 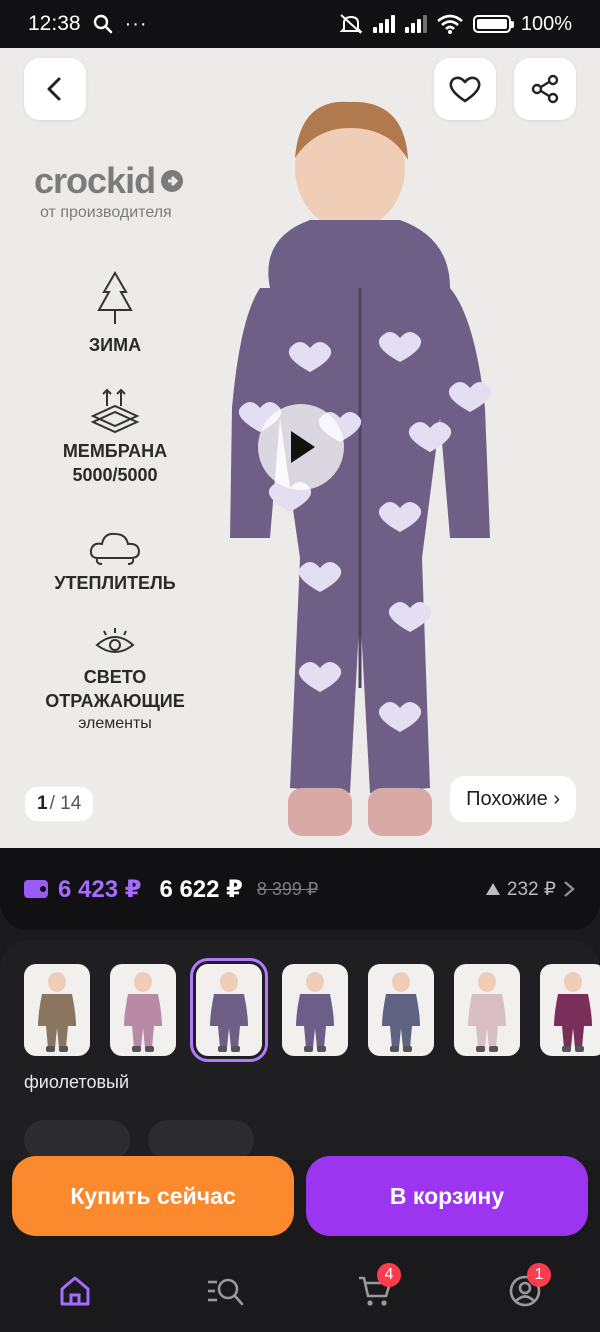 I want to click on search-icon, so click(x=102, y=24).